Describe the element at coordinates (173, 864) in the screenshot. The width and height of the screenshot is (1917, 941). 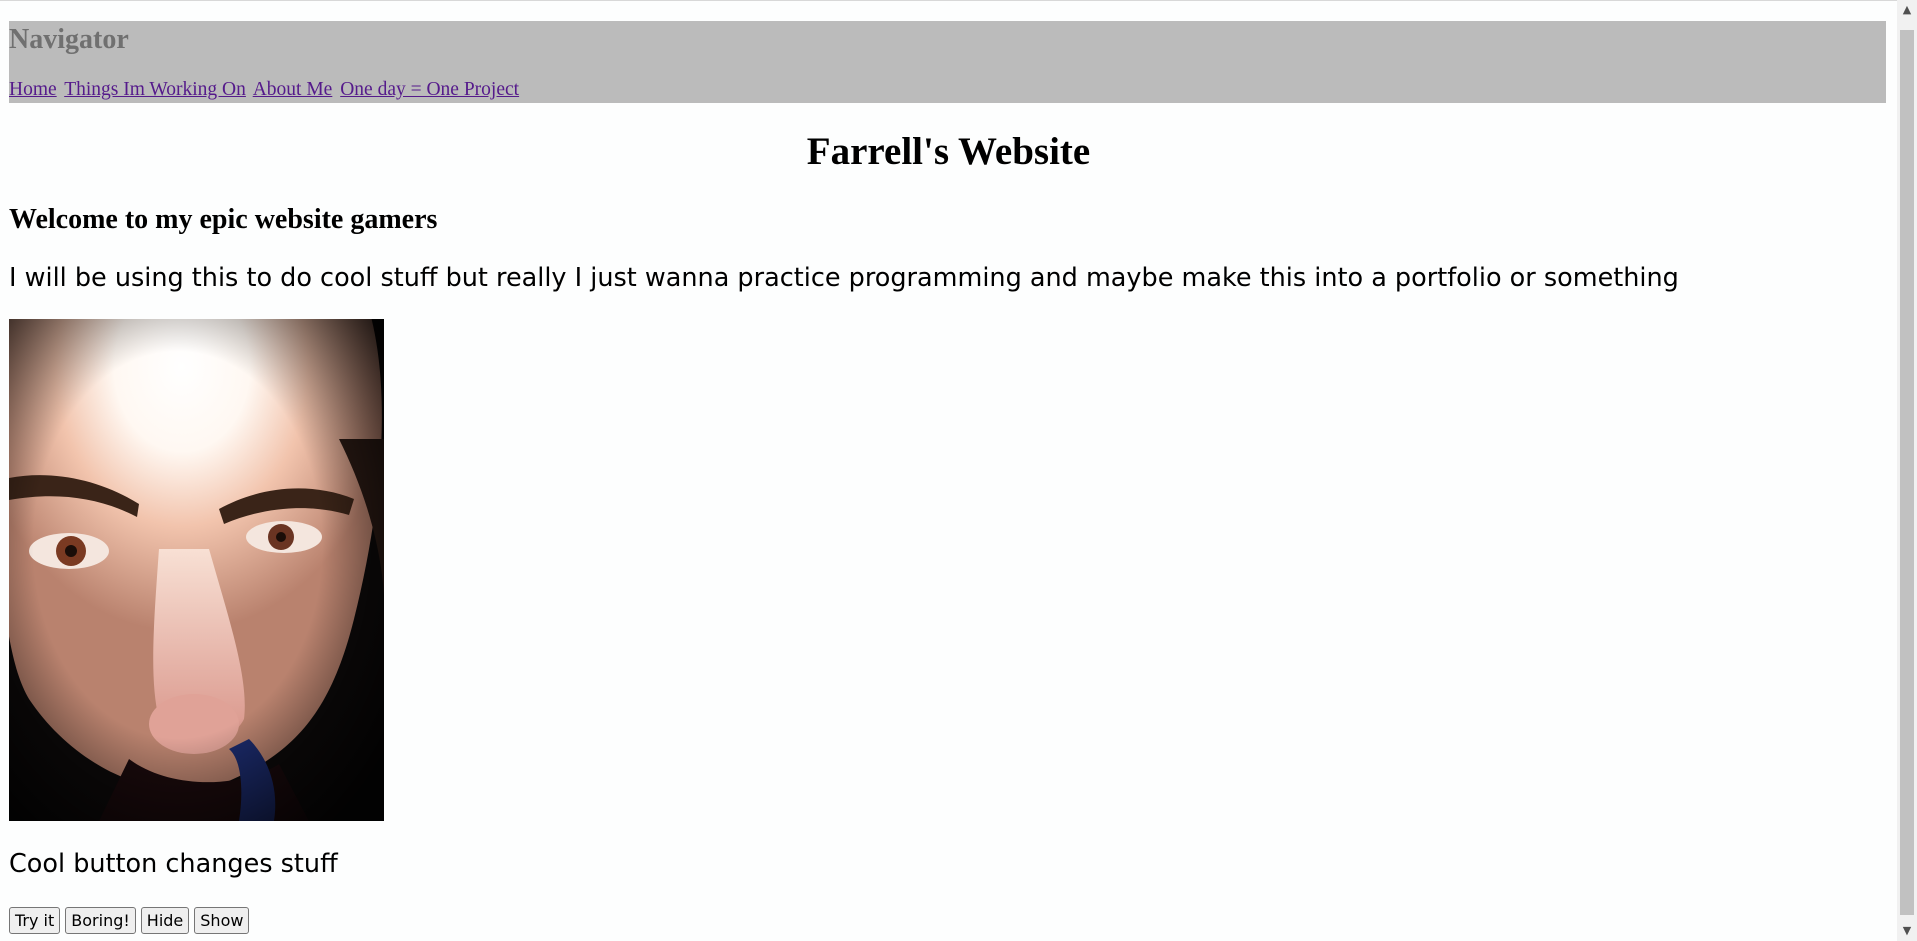
I see `cool-button-caption: Cool button changes stuff` at that location.